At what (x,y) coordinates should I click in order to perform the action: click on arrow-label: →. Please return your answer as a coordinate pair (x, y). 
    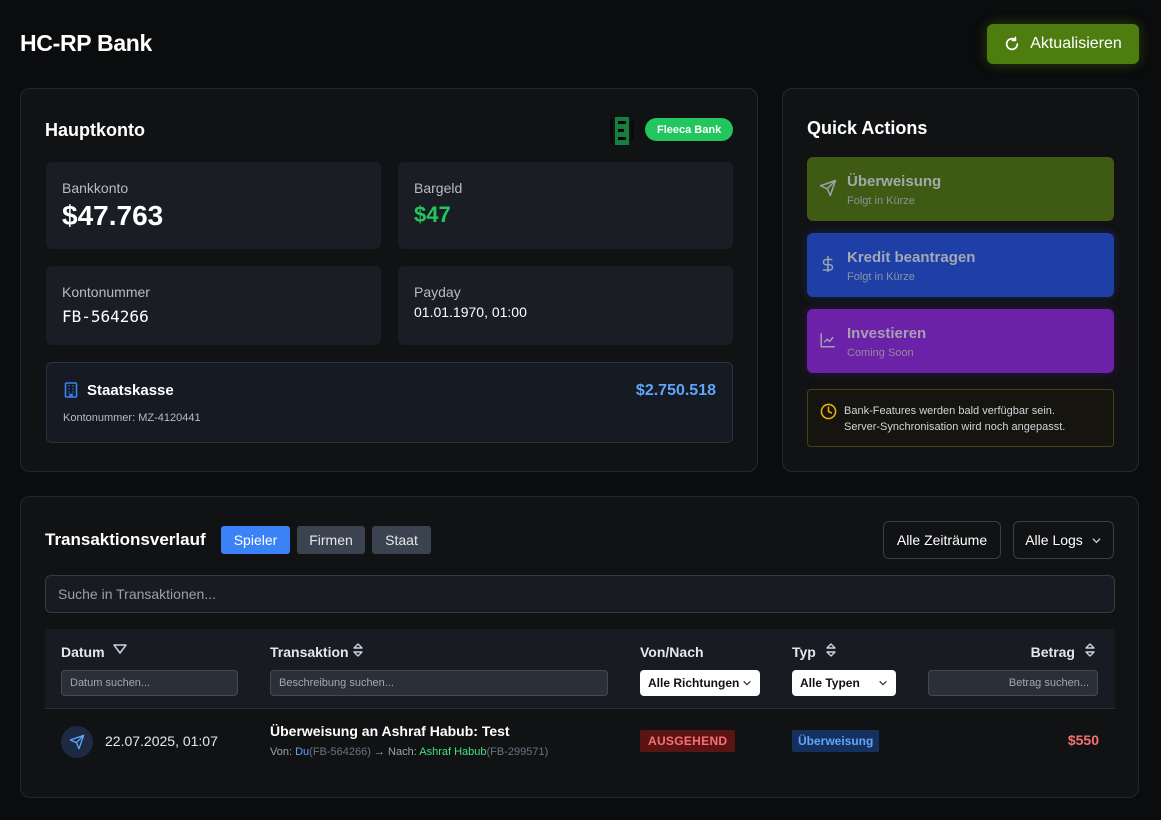
    Looking at the image, I should click on (379, 752).